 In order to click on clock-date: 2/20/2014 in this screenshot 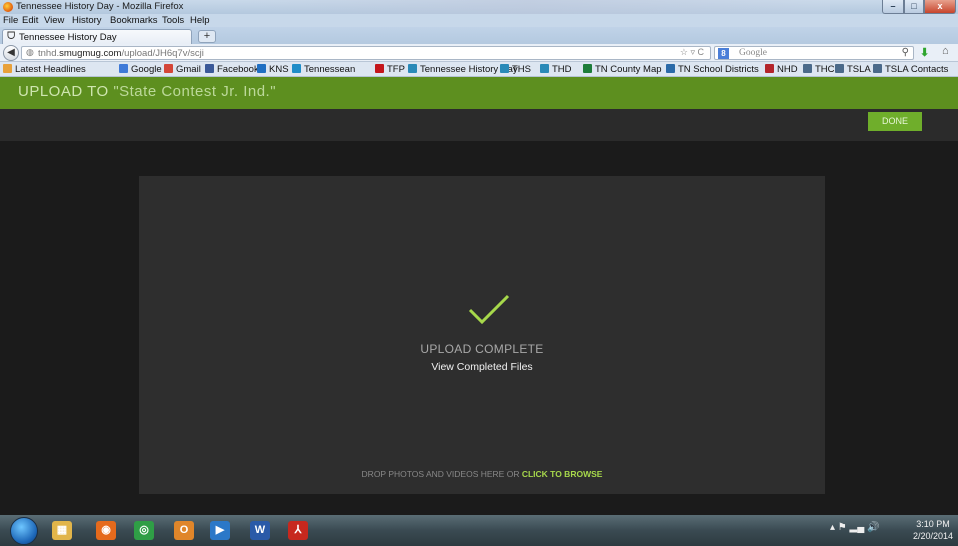, I will do `click(933, 536)`.